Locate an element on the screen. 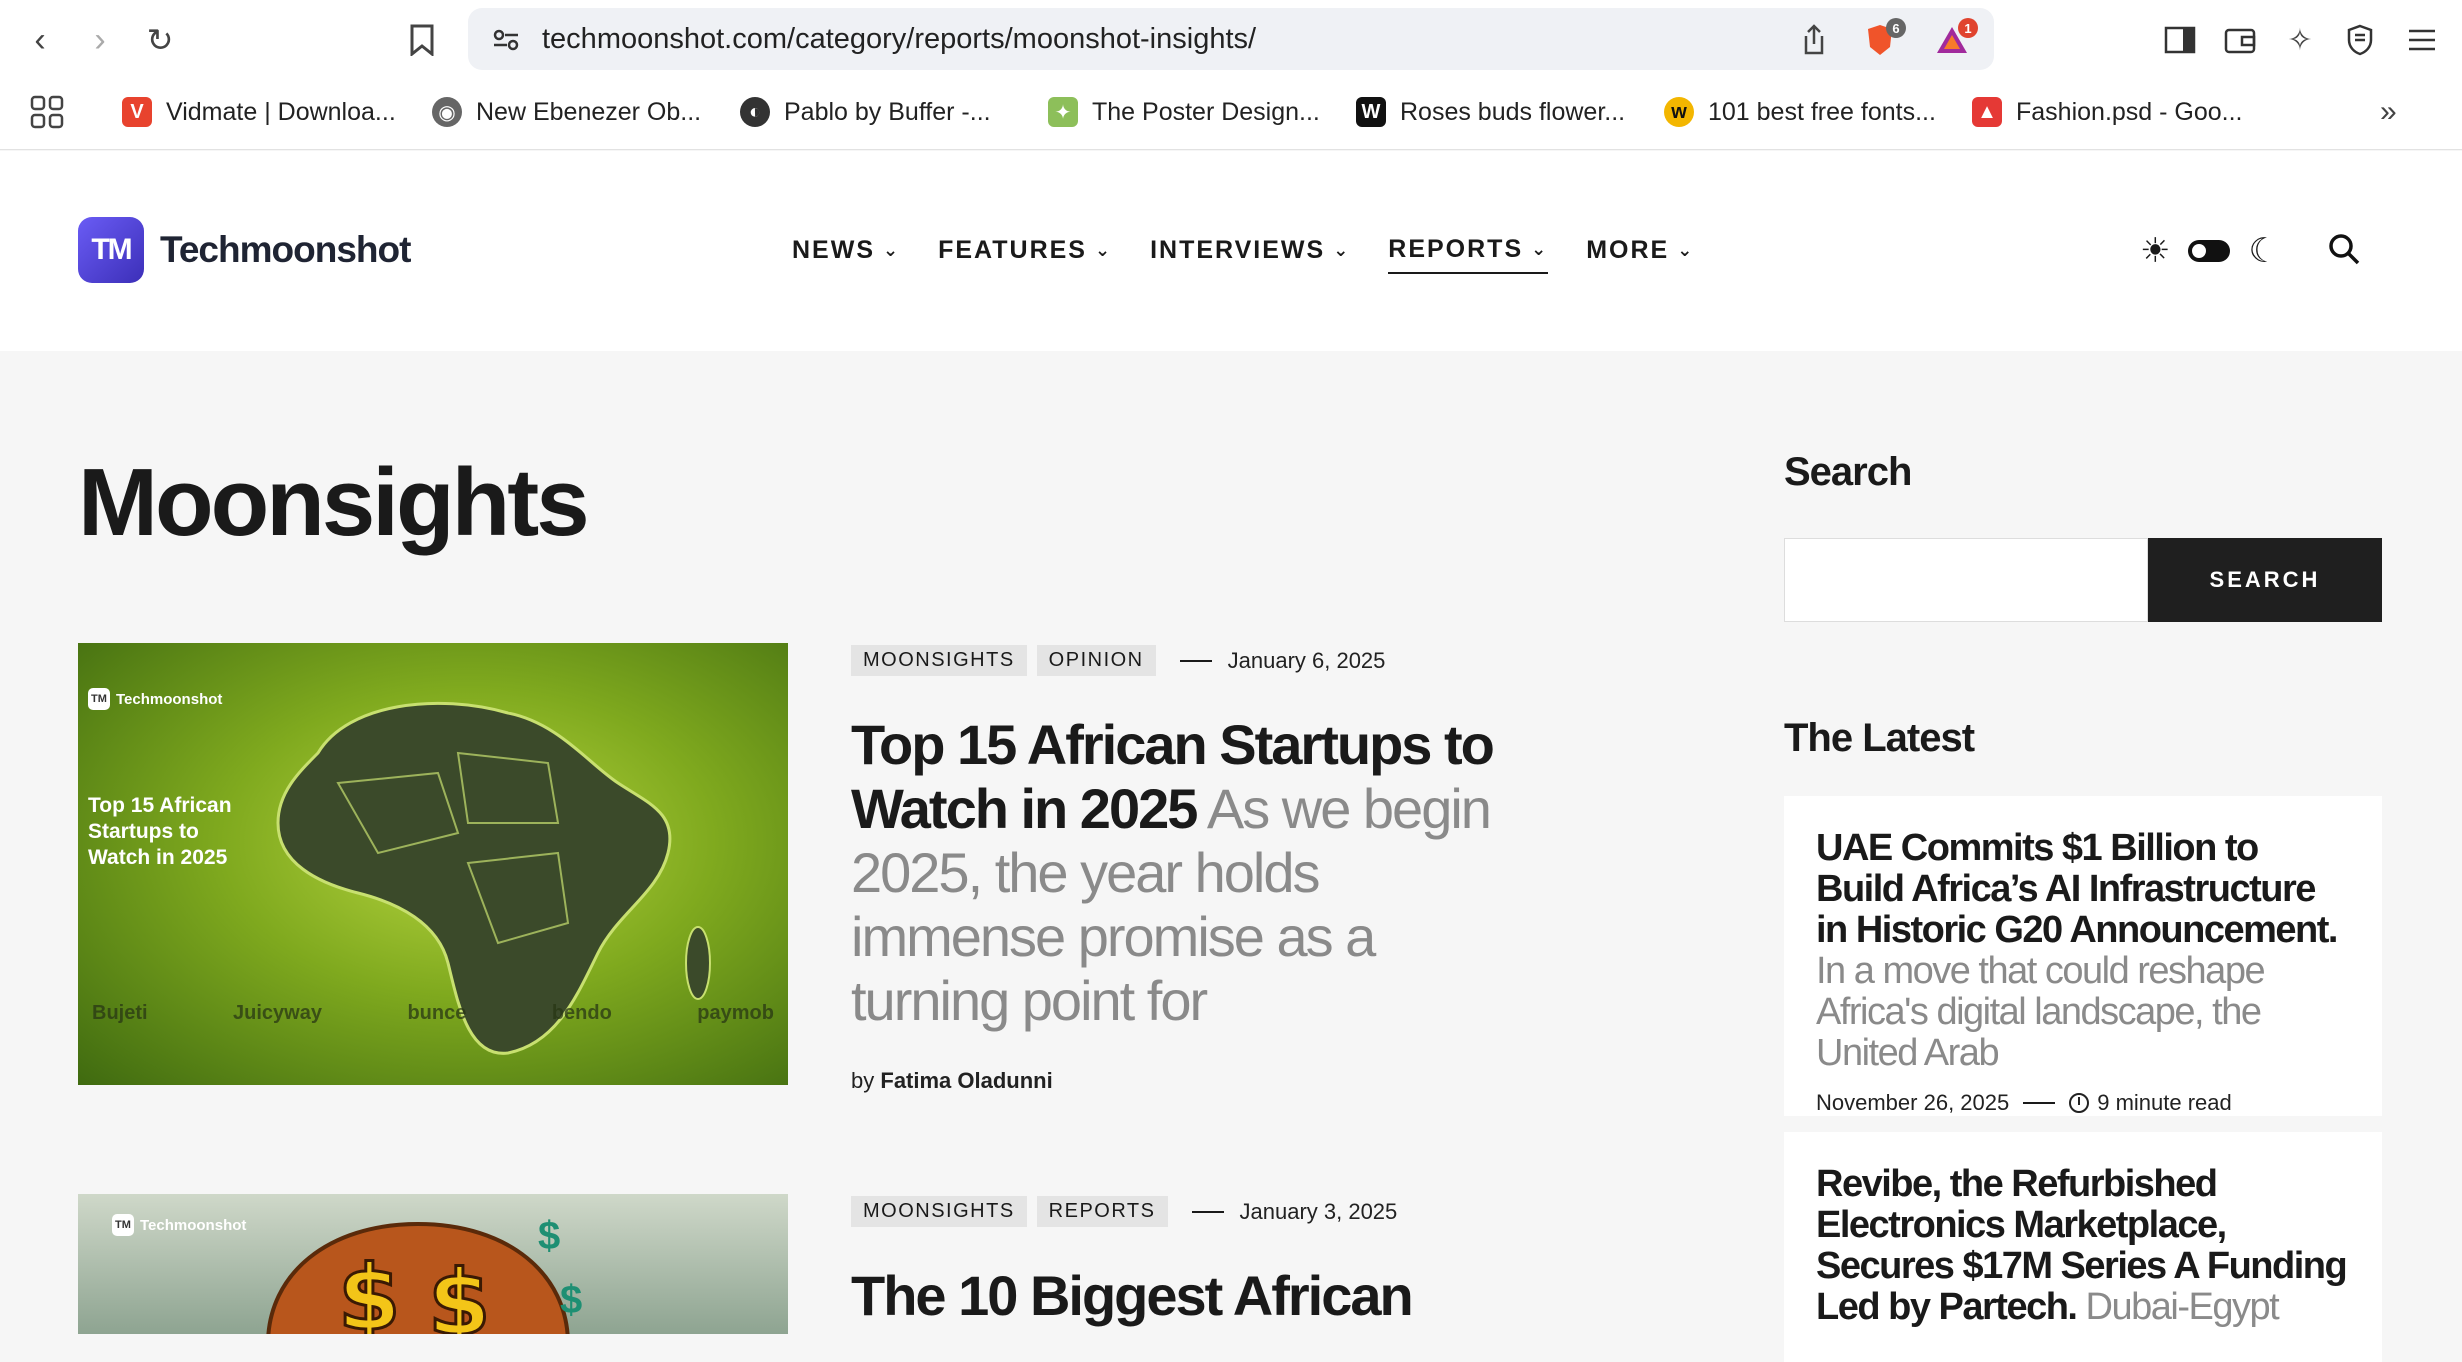 This screenshot has width=2462, height=1362. brave-shield-icon: 6 is located at coordinates (1884, 38).